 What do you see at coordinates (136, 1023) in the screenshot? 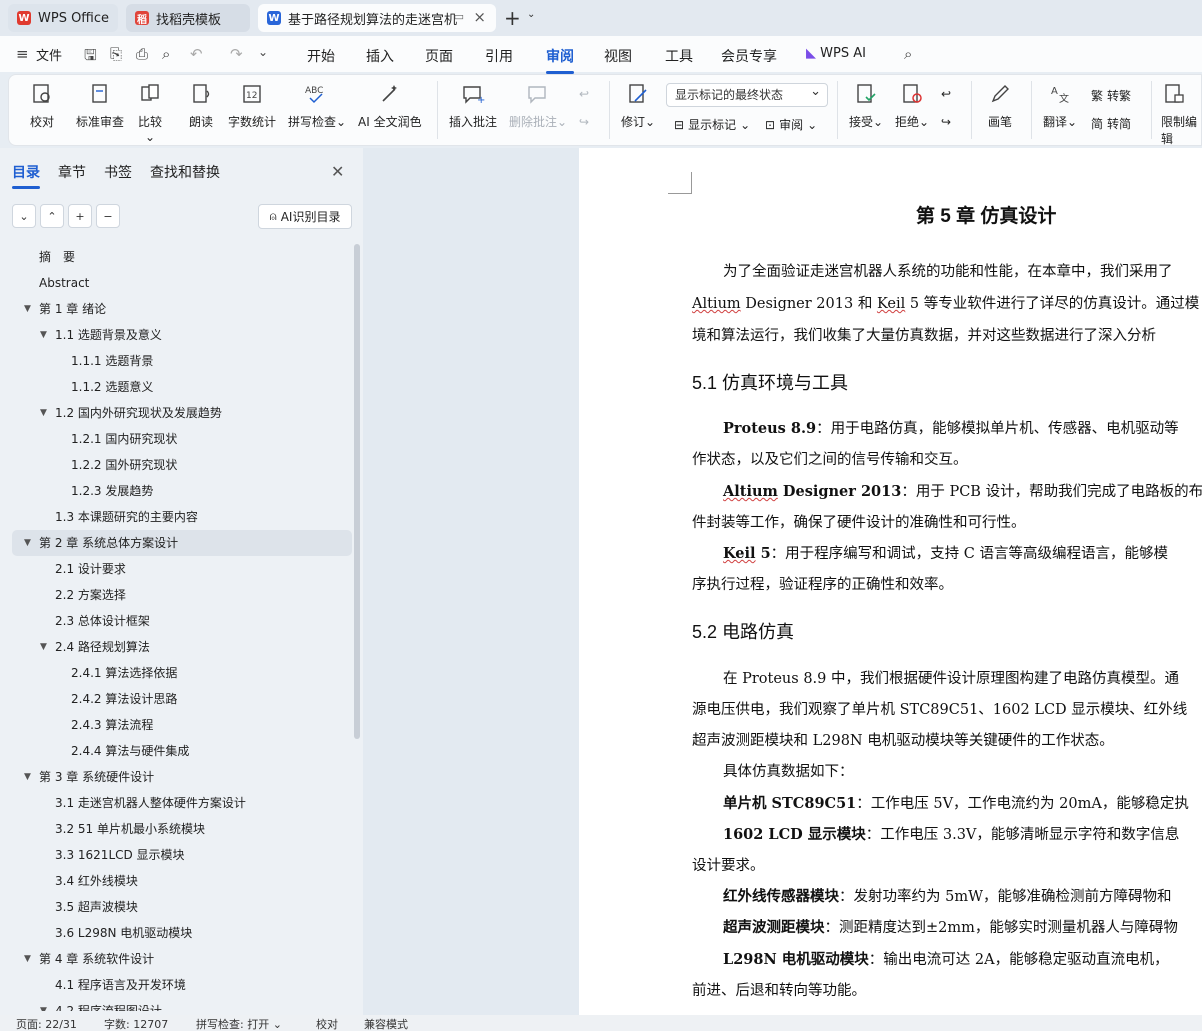
I see `word-count-indicator: 字数: 12707` at bounding box center [136, 1023].